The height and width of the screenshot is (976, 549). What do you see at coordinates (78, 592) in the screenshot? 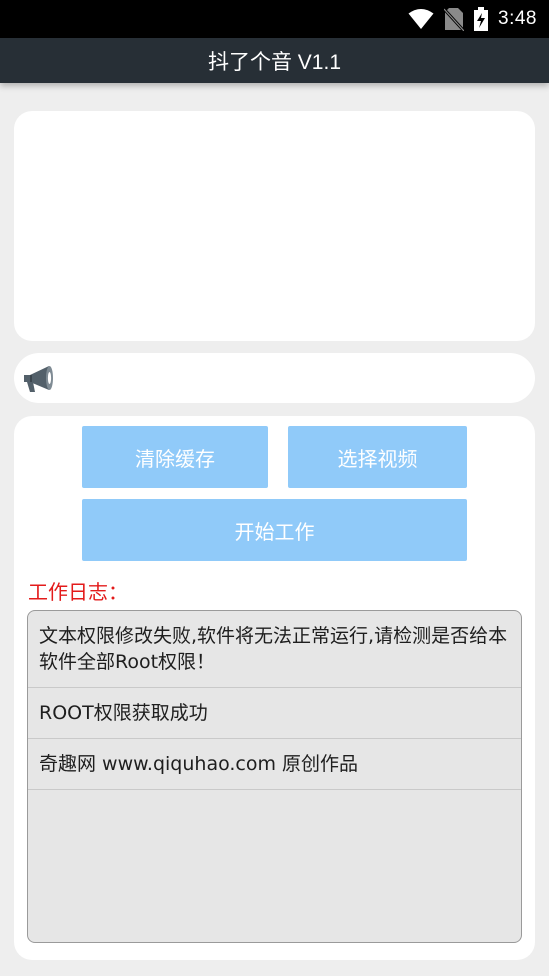
I see `log-title: 工作日志：` at bounding box center [78, 592].